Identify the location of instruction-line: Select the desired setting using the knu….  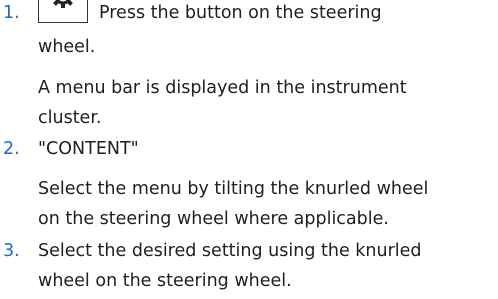
(230, 251).